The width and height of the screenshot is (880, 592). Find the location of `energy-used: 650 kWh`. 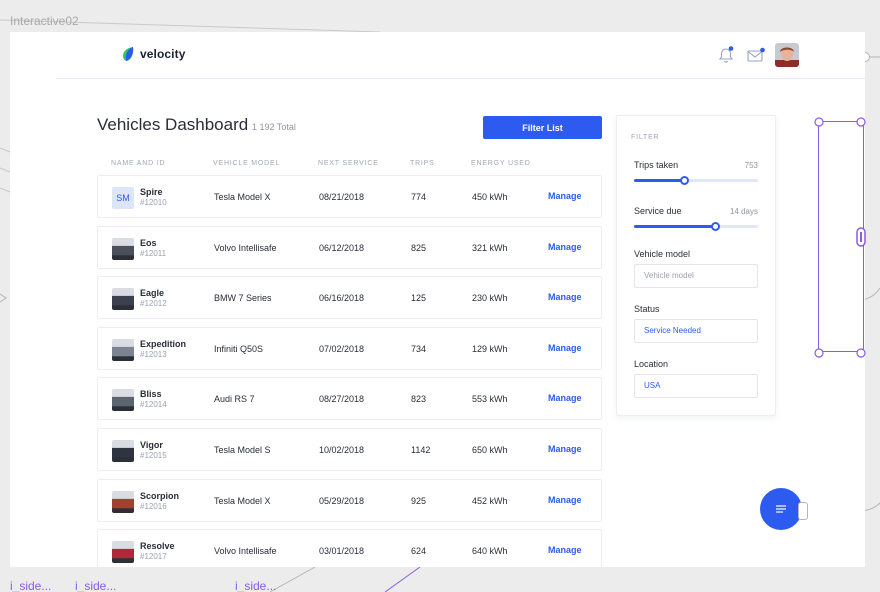

energy-used: 650 kWh is located at coordinates (490, 450).